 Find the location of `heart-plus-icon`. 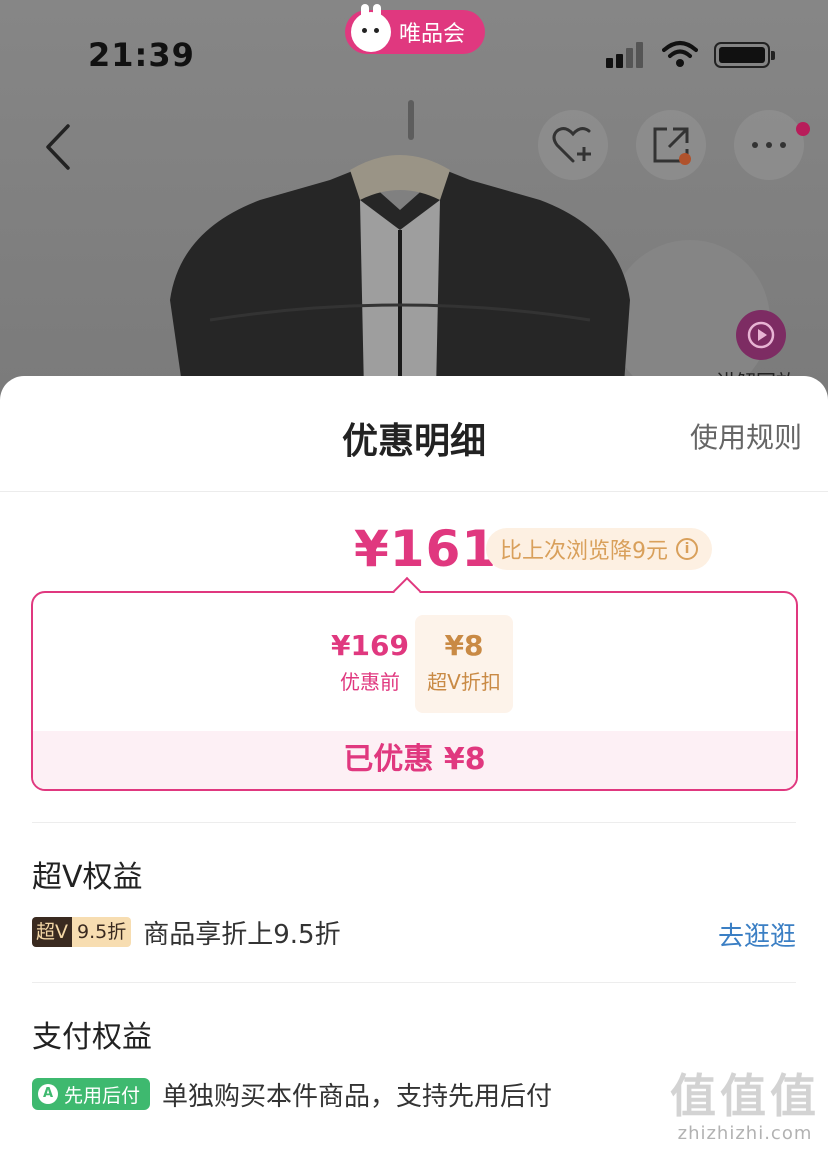

heart-plus-icon is located at coordinates (571, 145).